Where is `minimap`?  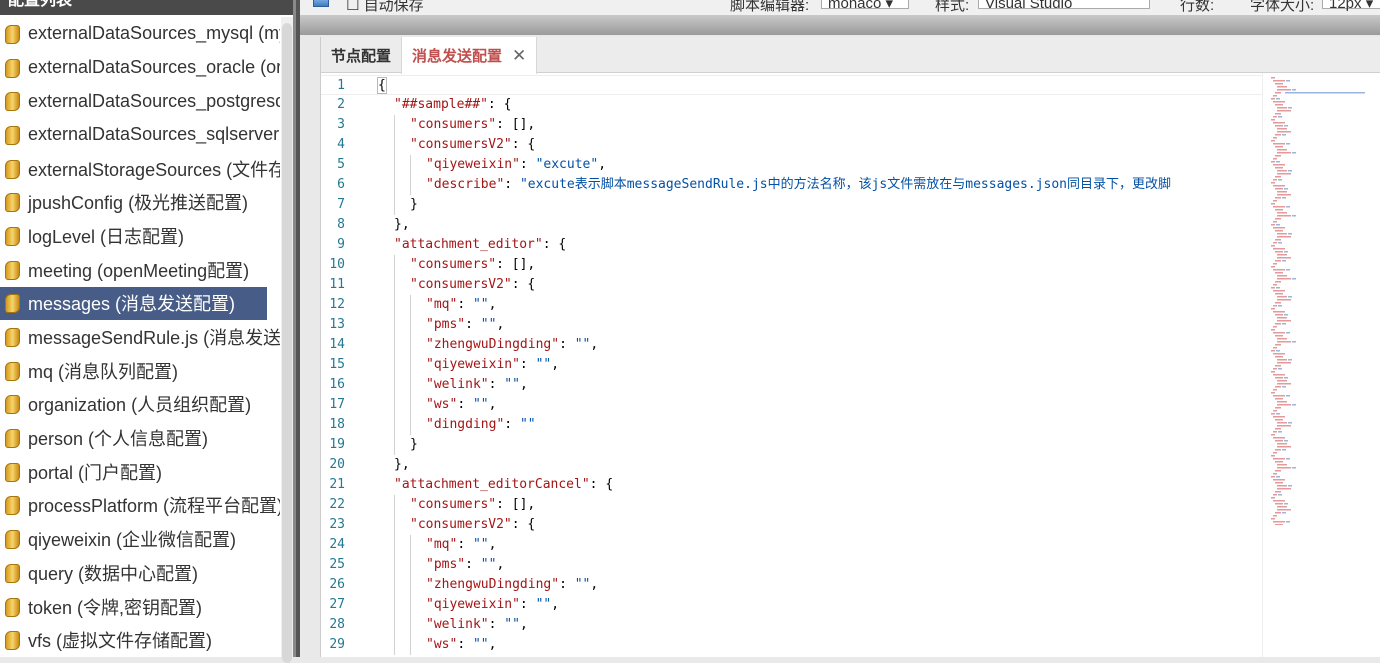 minimap is located at coordinates (1321, 365).